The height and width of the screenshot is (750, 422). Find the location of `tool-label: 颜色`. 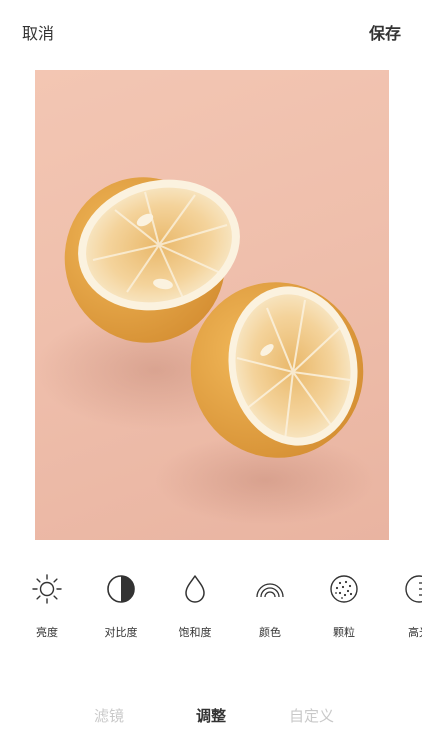

tool-label: 颜色 is located at coordinates (270, 632).